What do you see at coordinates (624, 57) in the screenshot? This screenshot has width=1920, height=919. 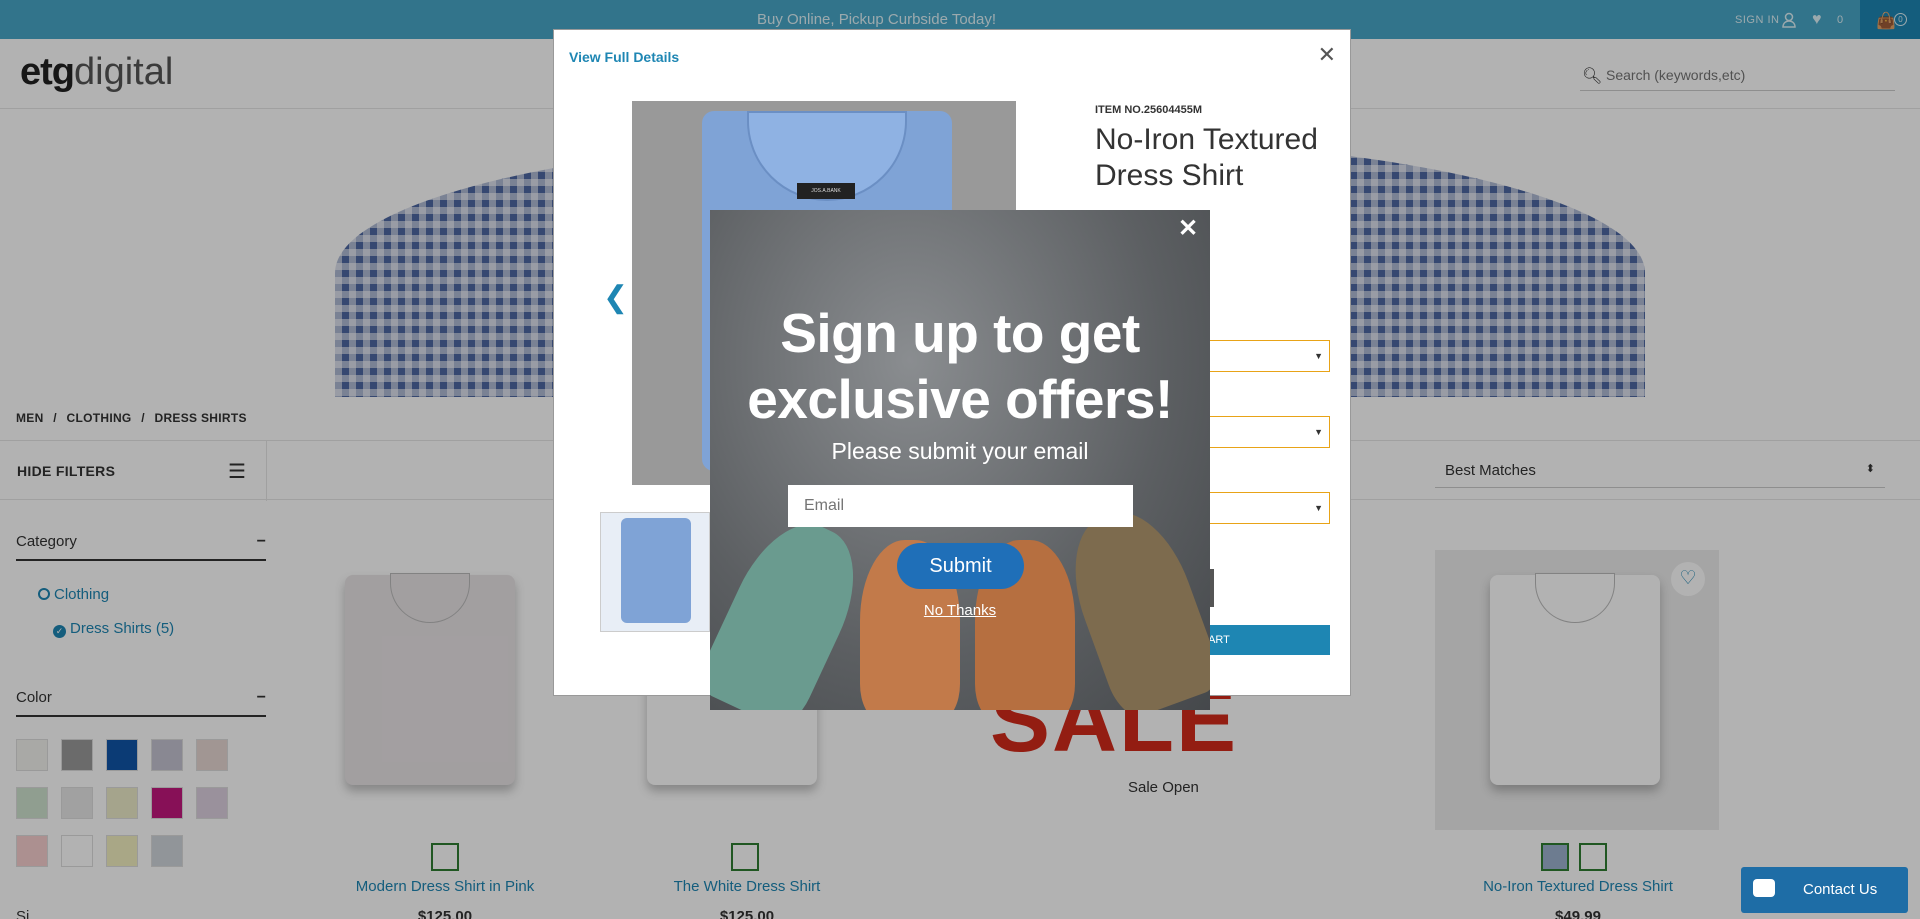 I see `view-full-details-link: View Full Details` at bounding box center [624, 57].